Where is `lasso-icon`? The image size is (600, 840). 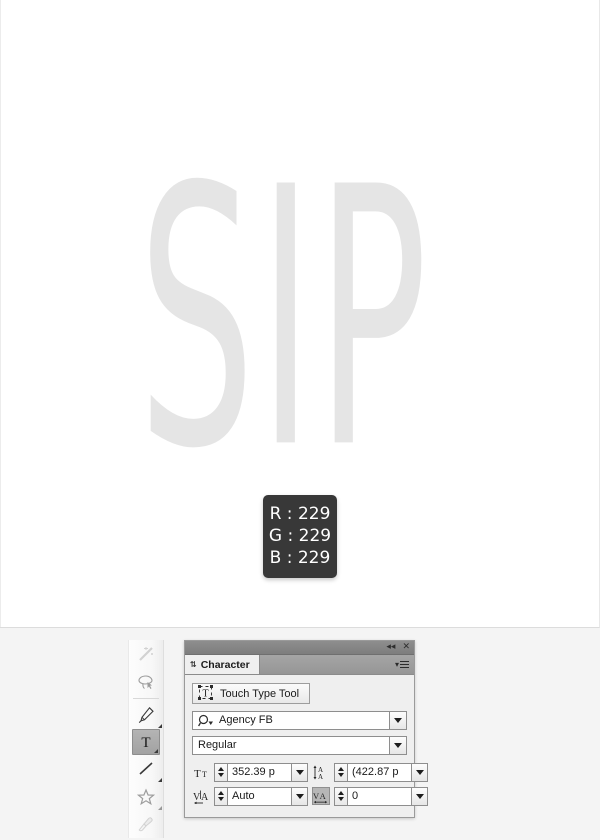
lasso-icon is located at coordinates (146, 682).